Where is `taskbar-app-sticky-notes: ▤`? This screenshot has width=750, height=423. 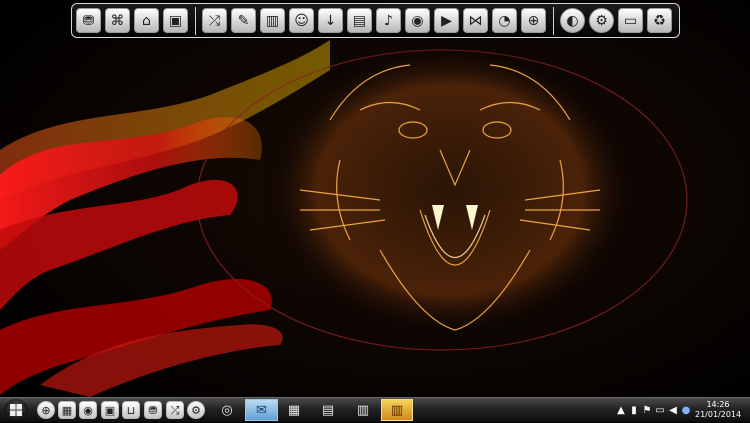
taskbar-app-sticky-notes: ▤ is located at coordinates (328, 410).